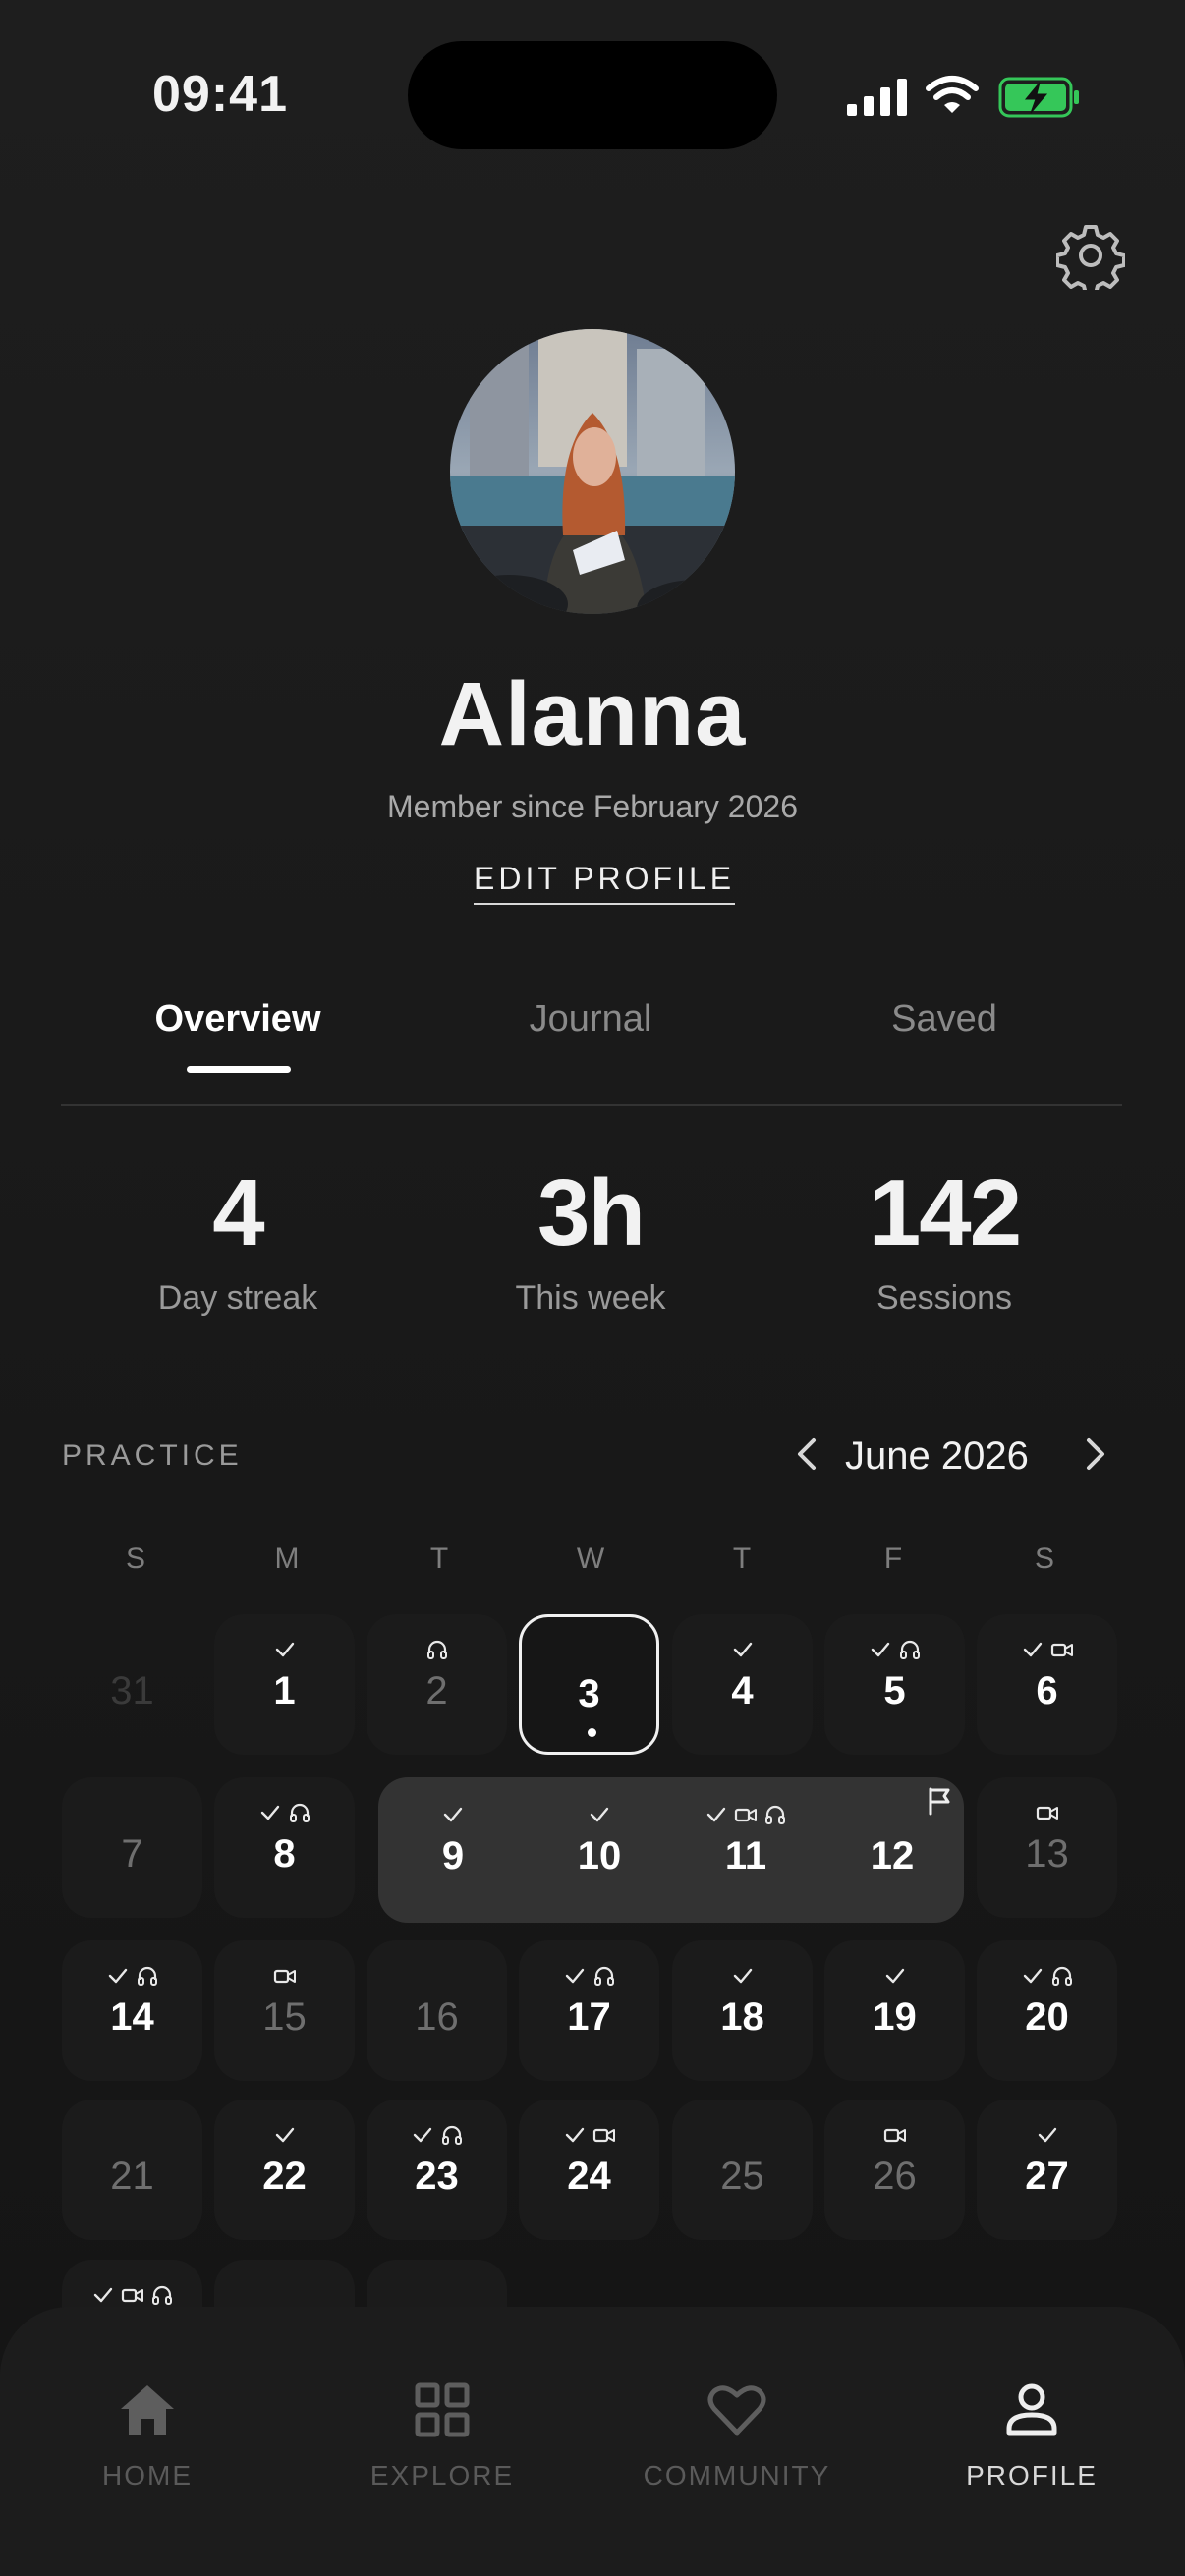  I want to click on tab-divider, so click(592, 1105).